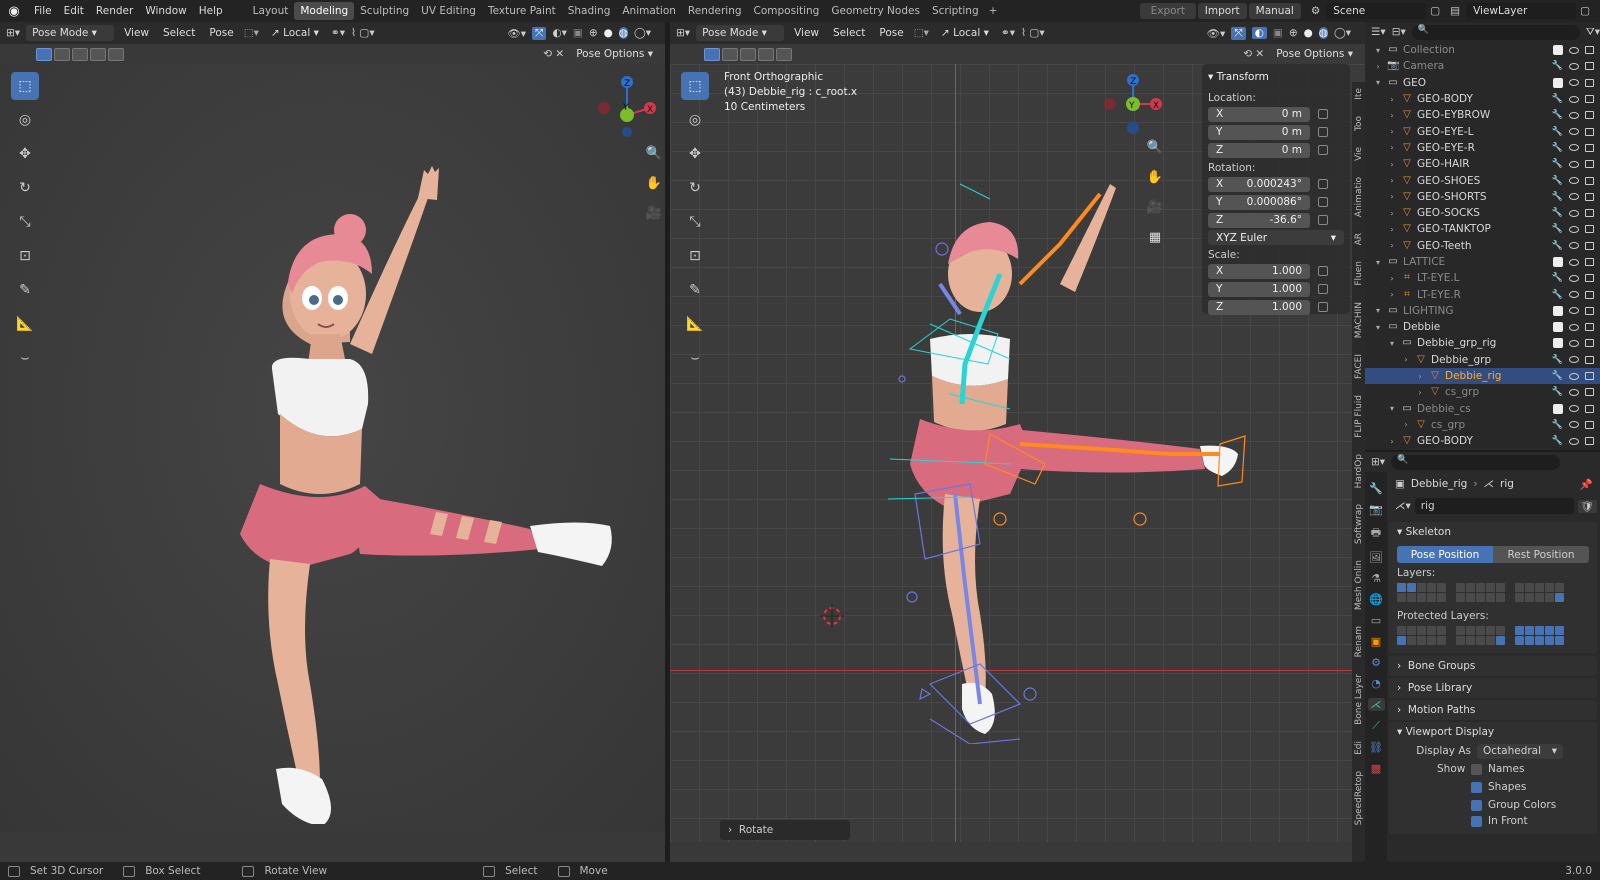 This screenshot has width=1600, height=880. I want to click on rotation-y-field: Y 0.000086°, so click(1259, 202).